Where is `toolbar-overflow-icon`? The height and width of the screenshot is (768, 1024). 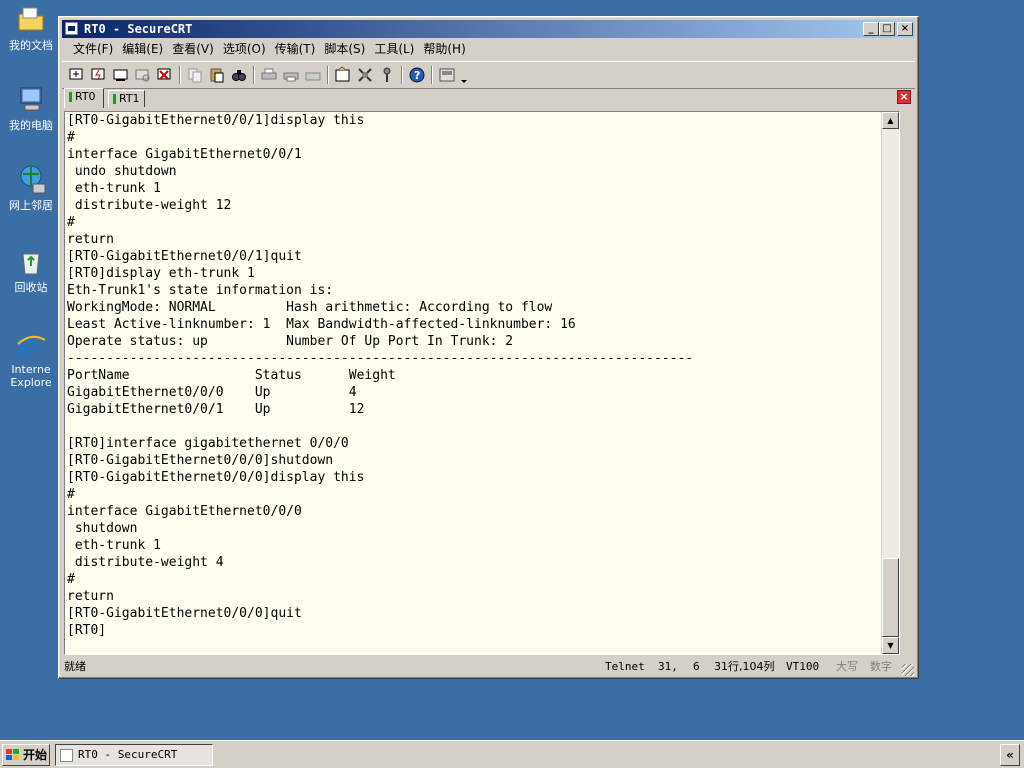 toolbar-overflow-icon is located at coordinates (464, 75).